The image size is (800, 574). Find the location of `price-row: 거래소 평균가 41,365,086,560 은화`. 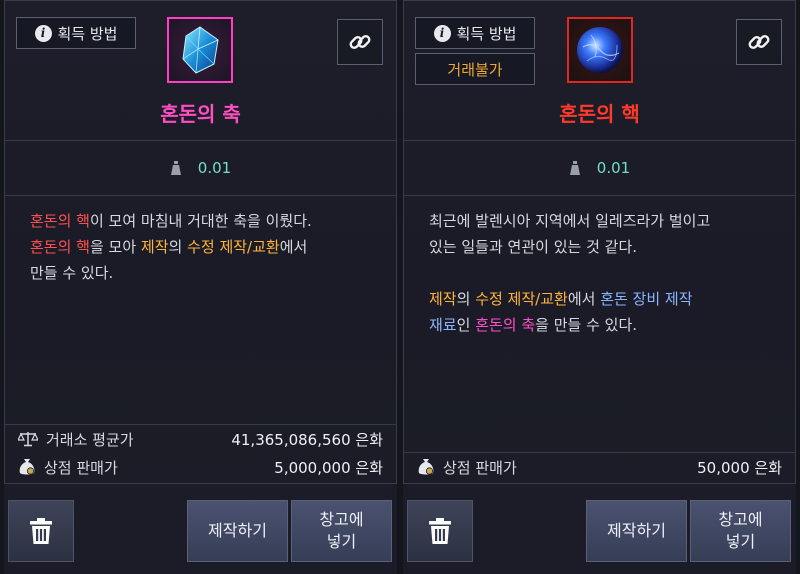

price-row: 거래소 평균가 41,365,086,560 은화 is located at coordinates (200, 439).